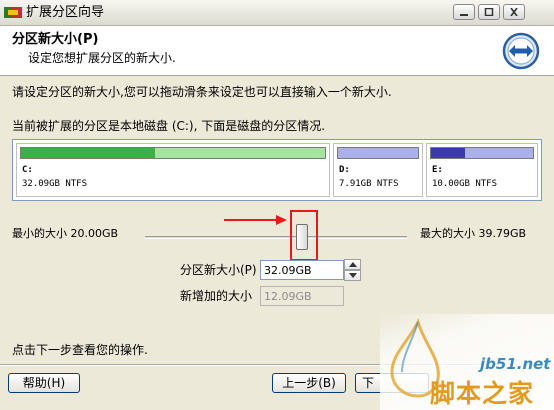  Describe the element at coordinates (80, 350) in the screenshot. I see `footer-hint: 点击下一步查看您的操作.` at that location.